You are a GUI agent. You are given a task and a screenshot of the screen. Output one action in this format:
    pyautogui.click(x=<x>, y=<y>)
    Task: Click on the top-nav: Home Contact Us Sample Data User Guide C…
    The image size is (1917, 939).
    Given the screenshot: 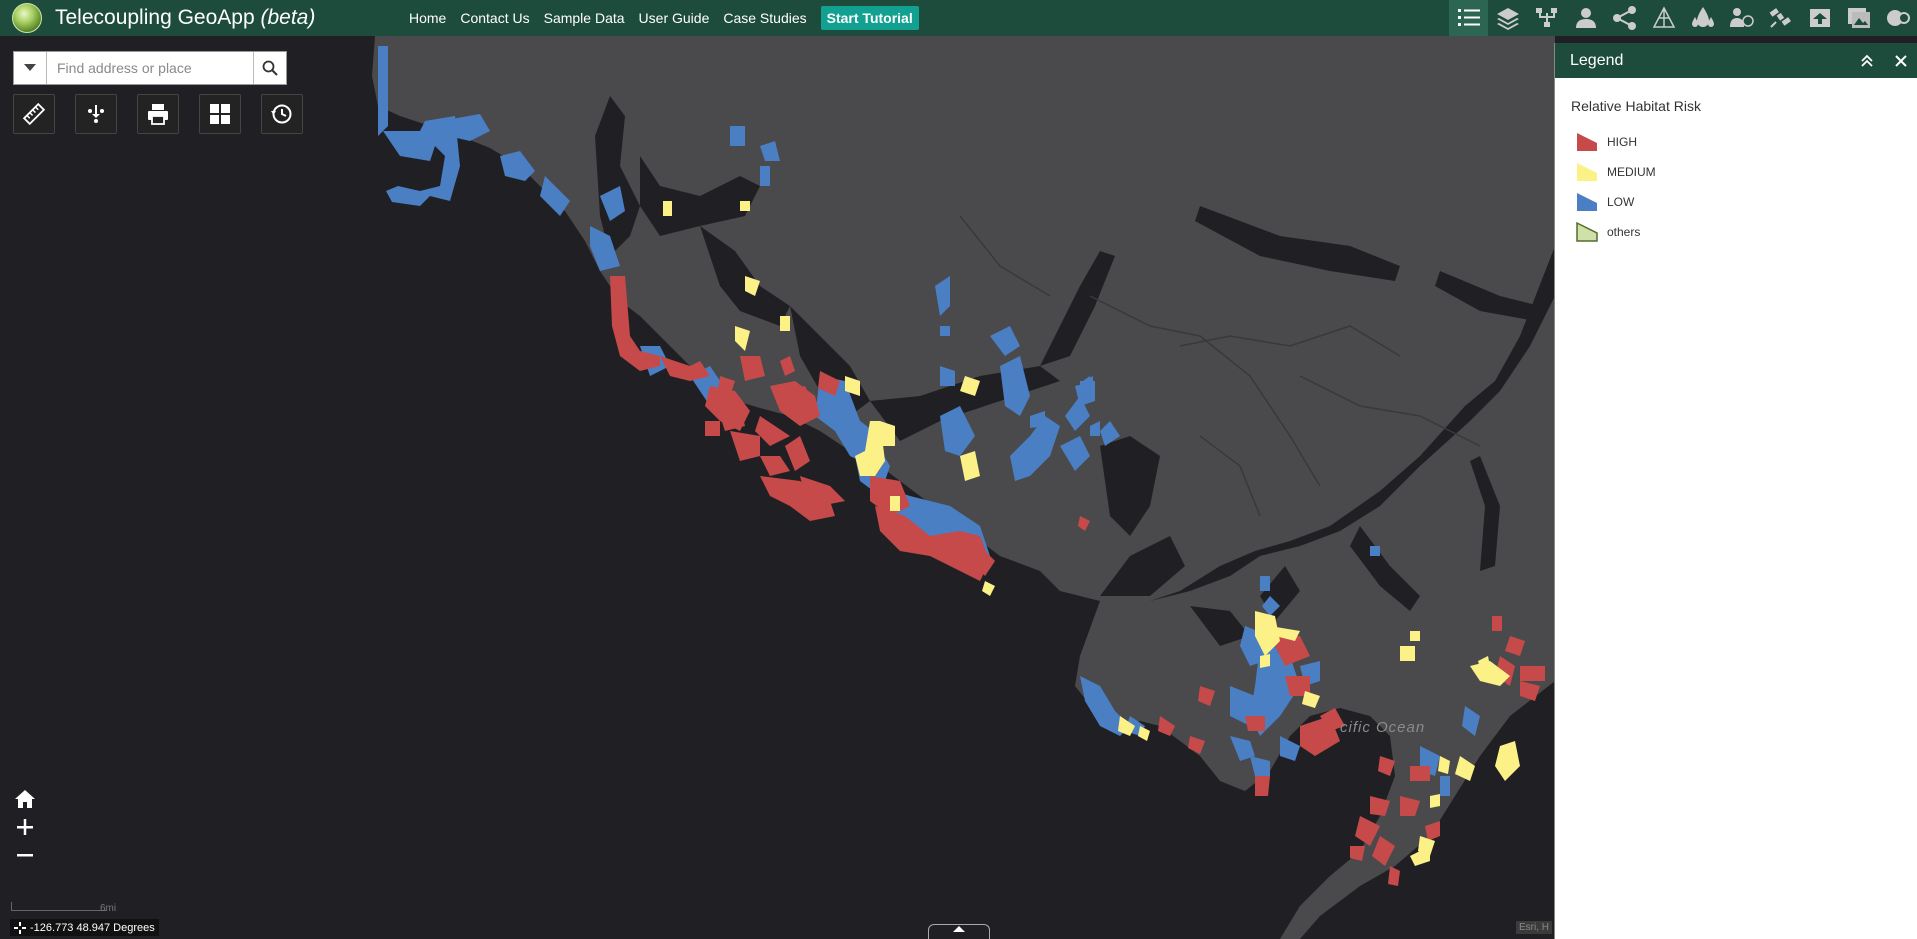 What is the action you would take?
    pyautogui.click(x=664, y=18)
    